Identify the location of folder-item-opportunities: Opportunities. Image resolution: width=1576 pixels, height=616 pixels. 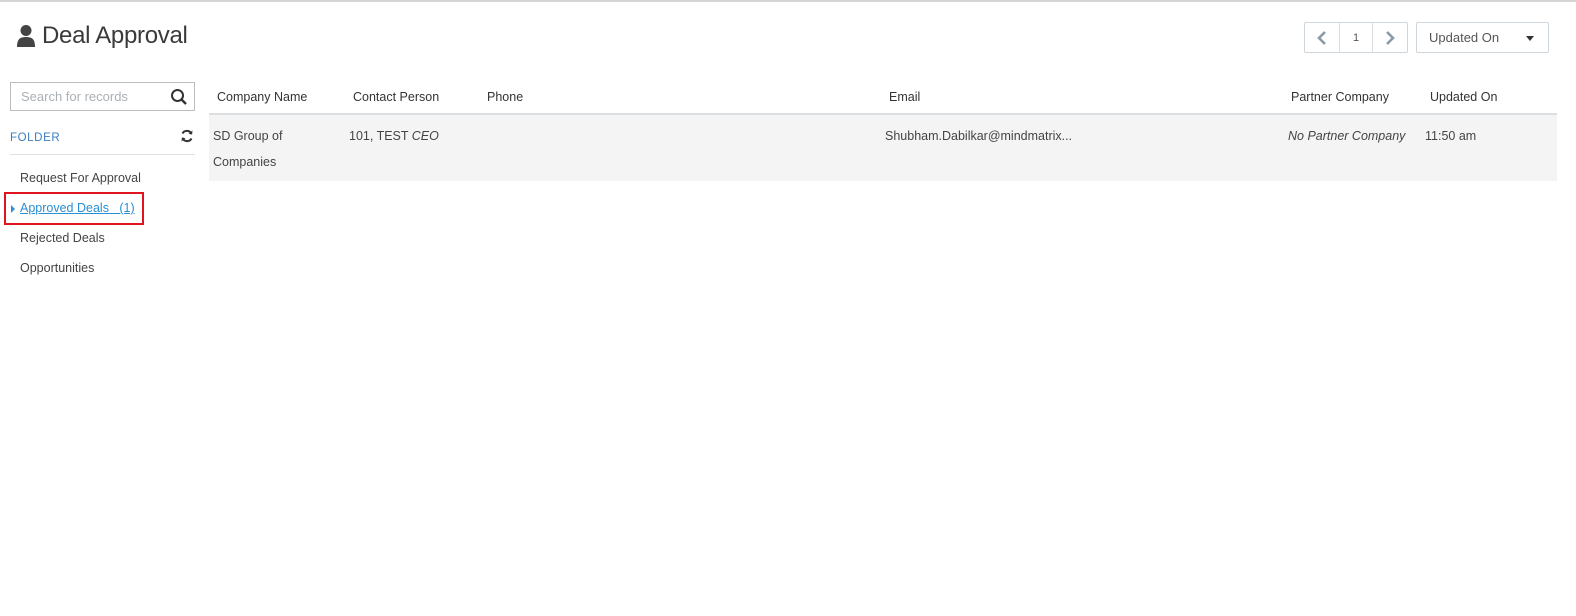
(102, 273).